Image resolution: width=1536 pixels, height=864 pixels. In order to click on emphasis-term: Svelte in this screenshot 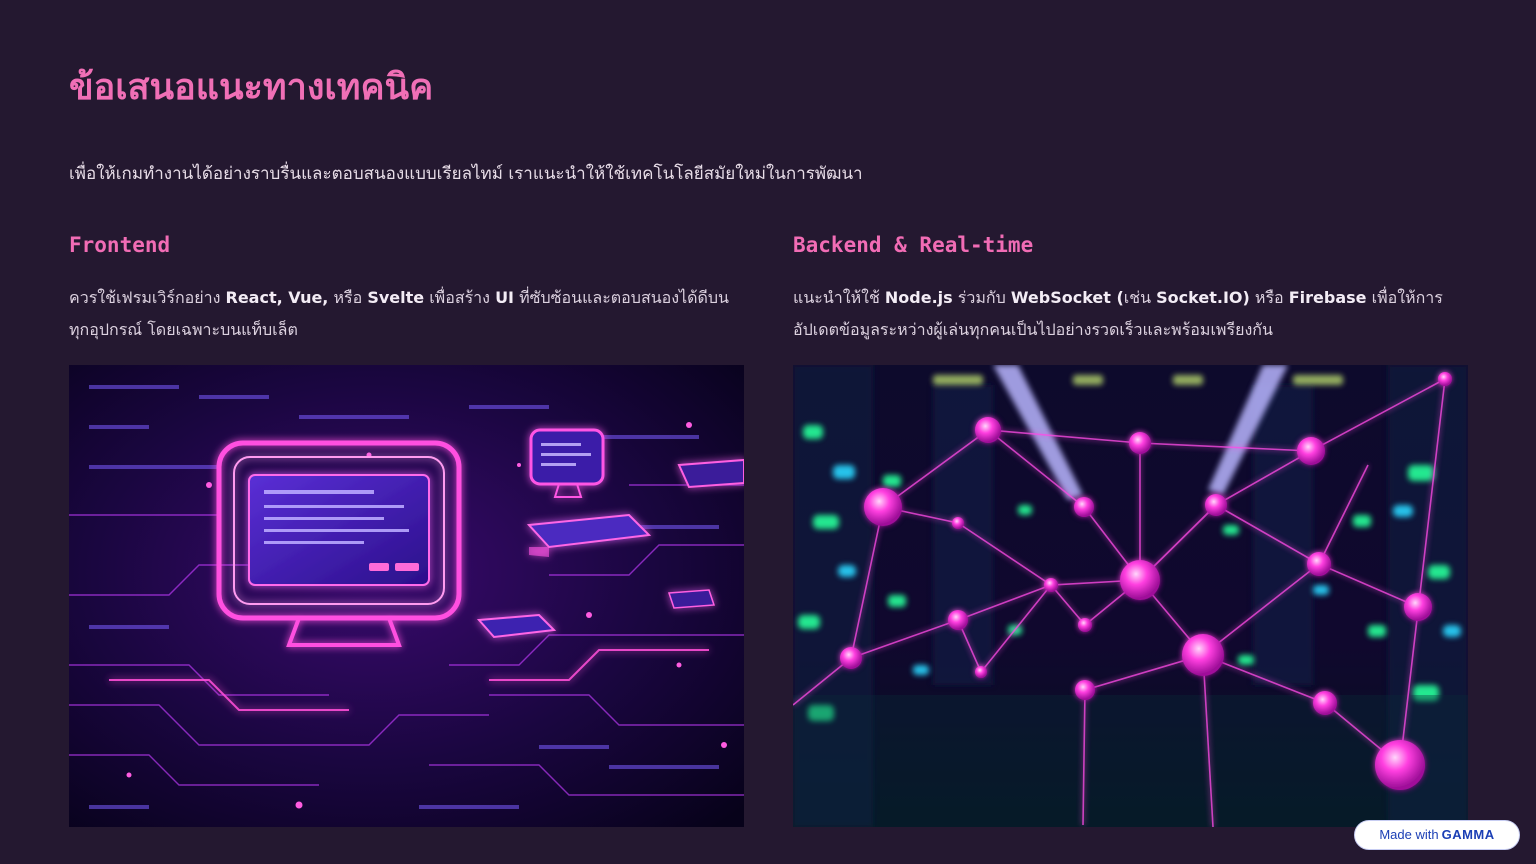, I will do `click(396, 297)`.